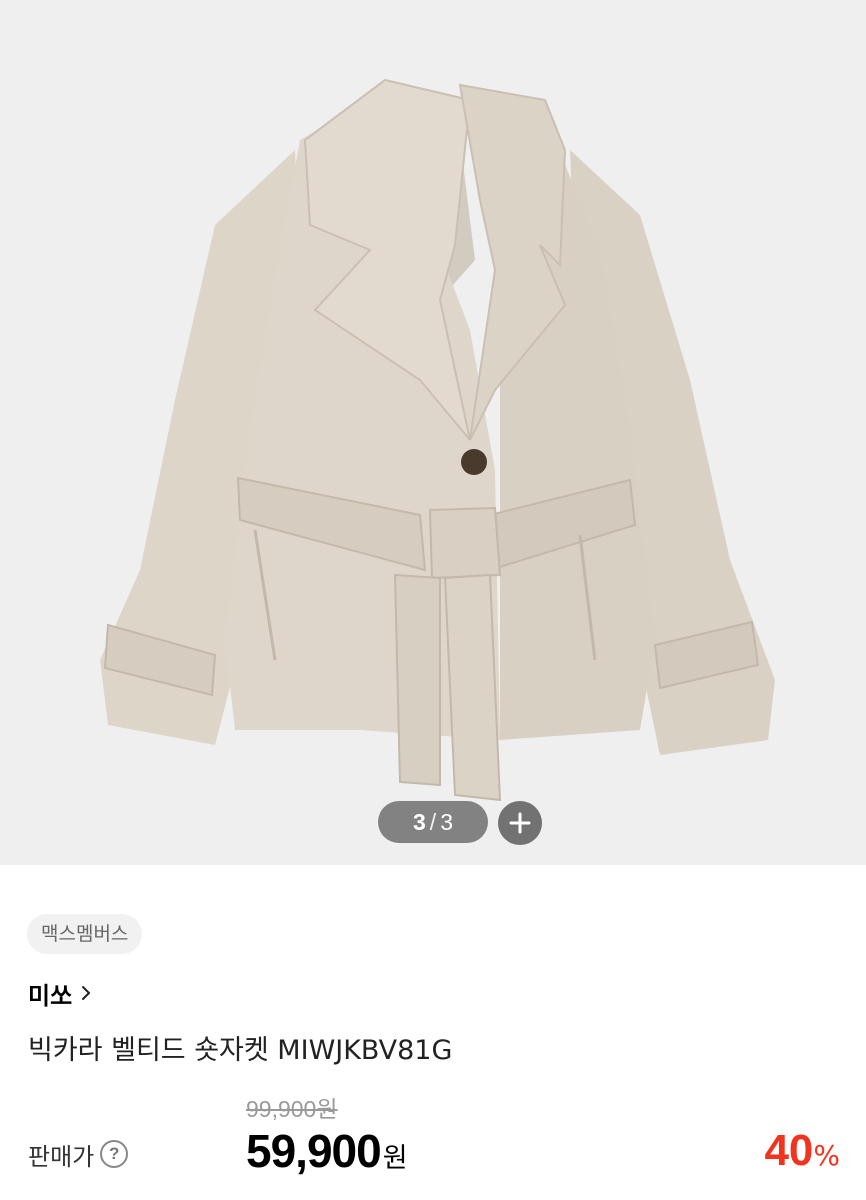 The image size is (866, 1200). I want to click on sale-price-label: 판매가, so click(61, 1156).